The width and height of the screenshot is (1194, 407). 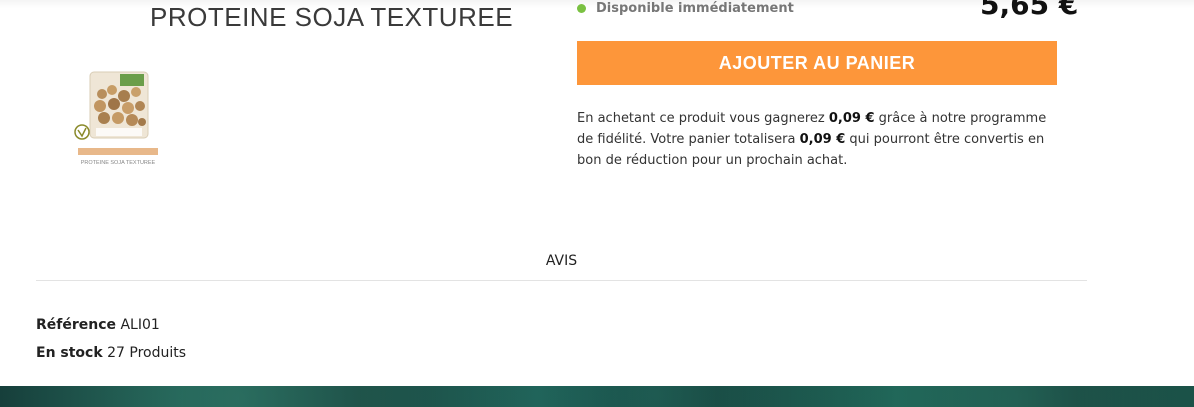 I want to click on stock-row: En stock 27 Produits, so click(x=111, y=353).